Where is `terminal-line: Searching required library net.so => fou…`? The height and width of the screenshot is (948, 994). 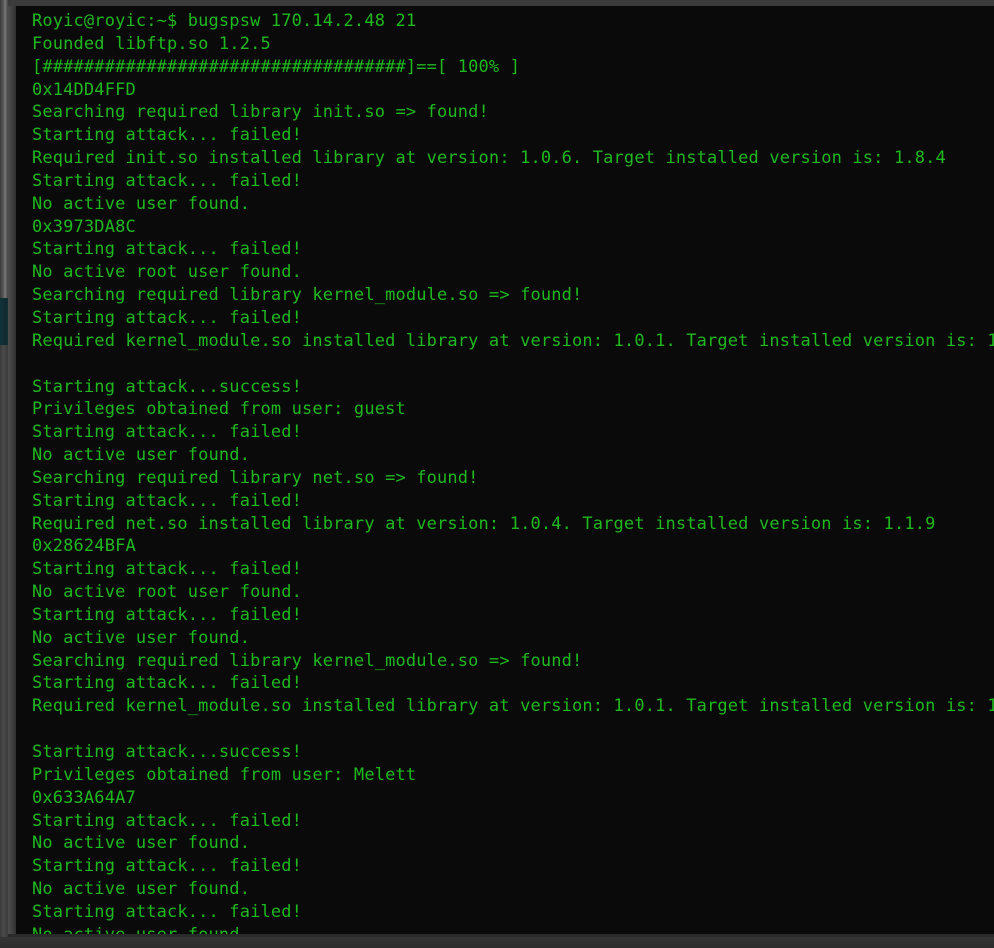
terminal-line: Searching required library net.so => fou… is located at coordinates (255, 477).